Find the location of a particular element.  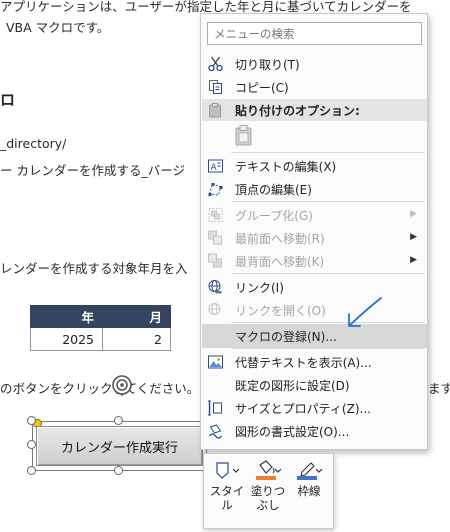

resize-handle-left is located at coordinates (31, 444).